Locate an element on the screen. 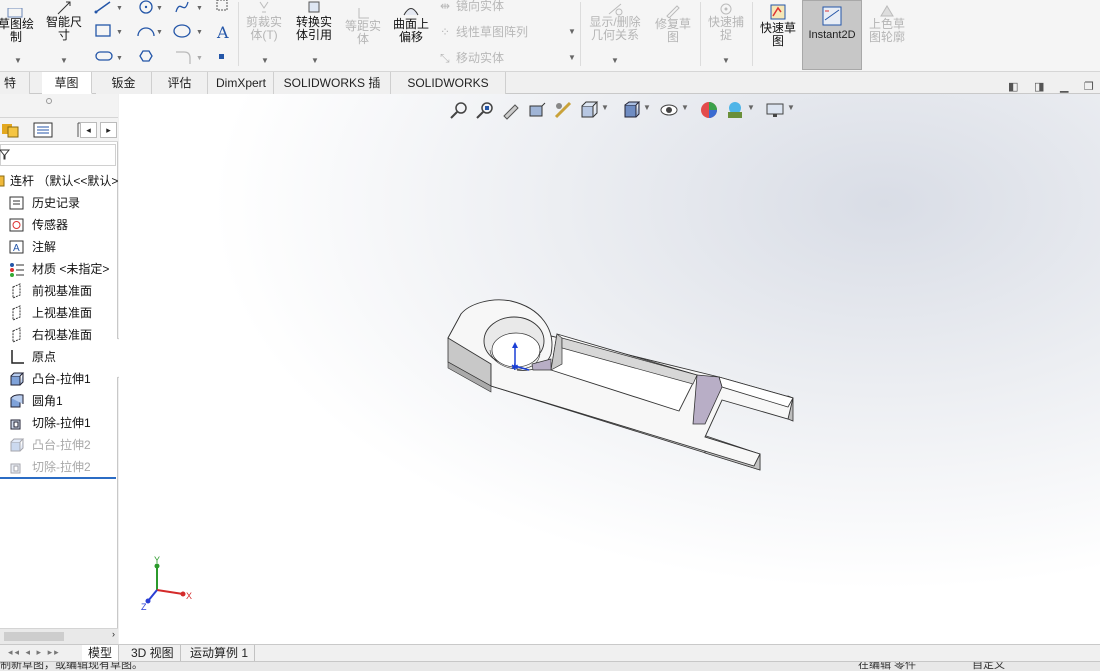  tree-item: 切除-拉伸2 is located at coordinates (59, 467).